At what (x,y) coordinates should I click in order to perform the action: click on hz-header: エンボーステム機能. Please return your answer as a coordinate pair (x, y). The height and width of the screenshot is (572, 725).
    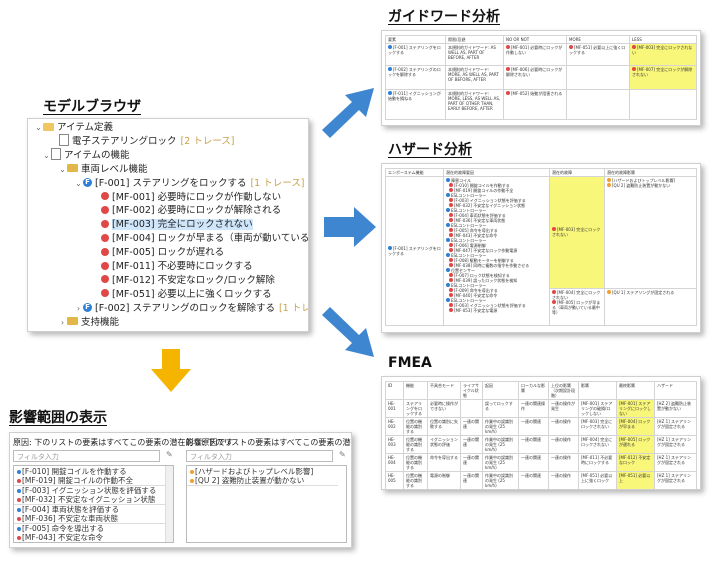
    Looking at the image, I should click on (414, 172).